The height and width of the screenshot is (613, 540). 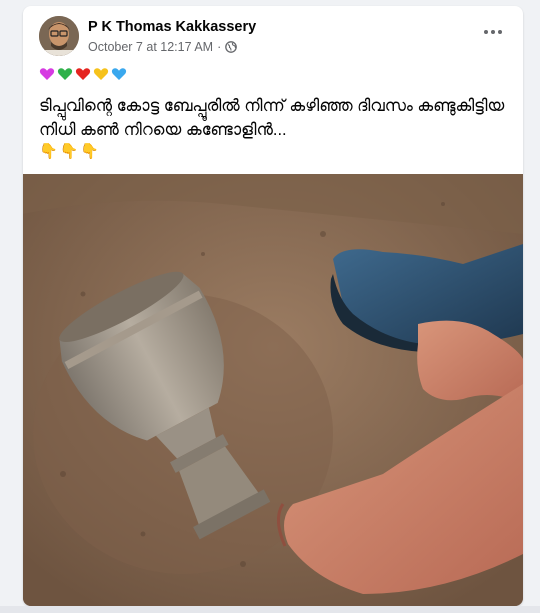 I want to click on red-heart-icon, so click(x=83, y=74).